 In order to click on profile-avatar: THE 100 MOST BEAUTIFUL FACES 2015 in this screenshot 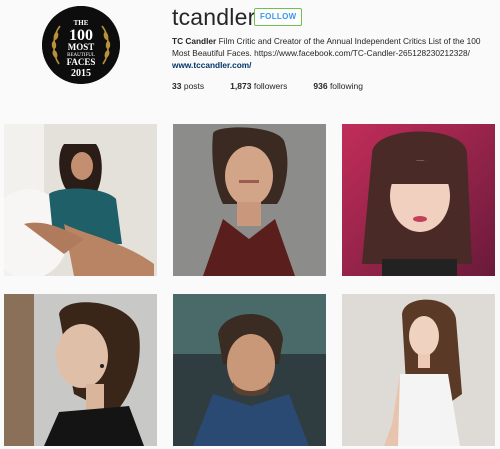, I will do `click(81, 45)`.